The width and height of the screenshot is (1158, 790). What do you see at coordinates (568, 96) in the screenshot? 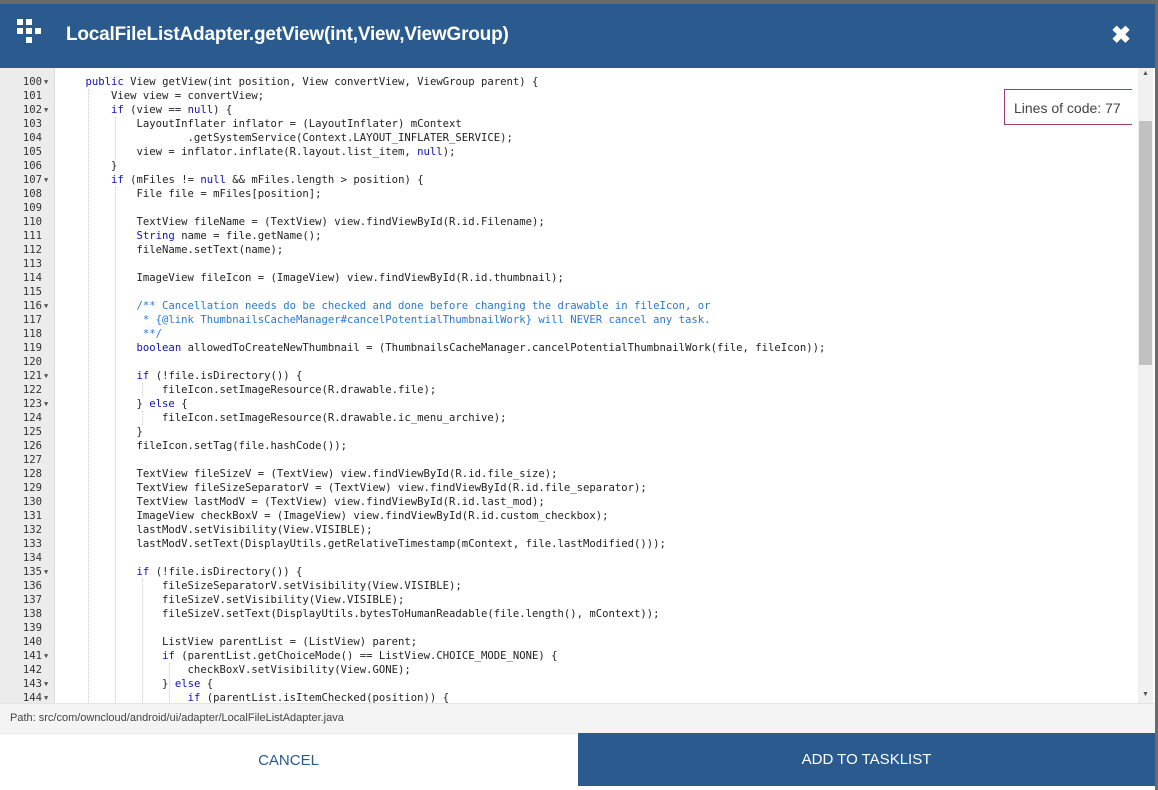
I see `code-line: 101 View view = convertView;` at bounding box center [568, 96].